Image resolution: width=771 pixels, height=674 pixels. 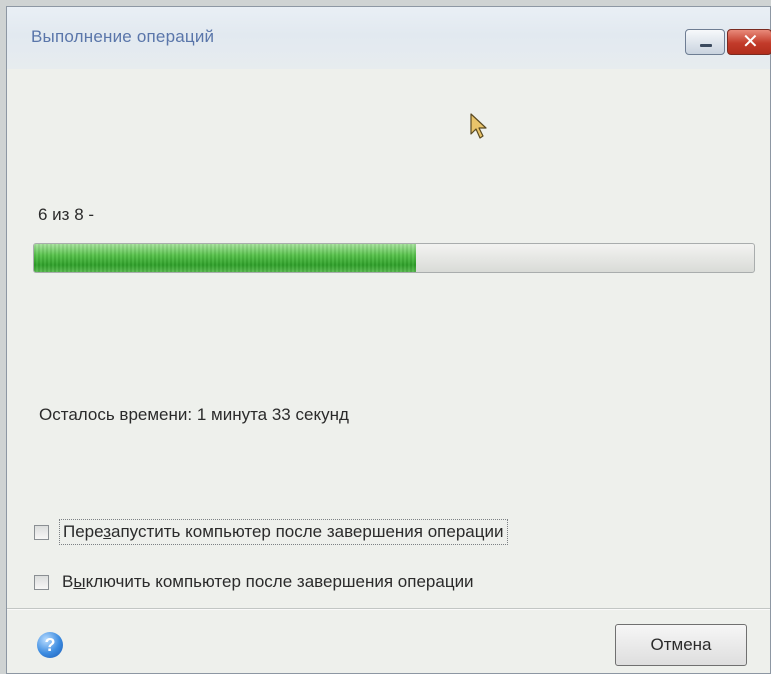 What do you see at coordinates (478, 126) in the screenshot?
I see `mouse-pointer-icon` at bounding box center [478, 126].